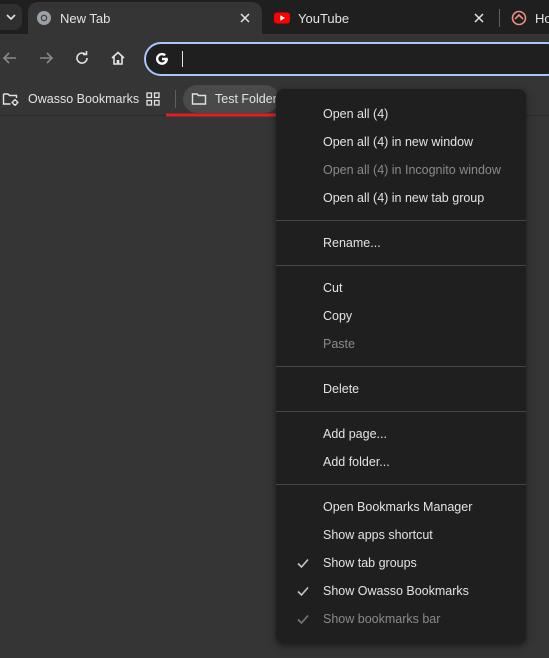 The height and width of the screenshot is (658, 549). I want to click on menu-delete: Delete, so click(401, 389).